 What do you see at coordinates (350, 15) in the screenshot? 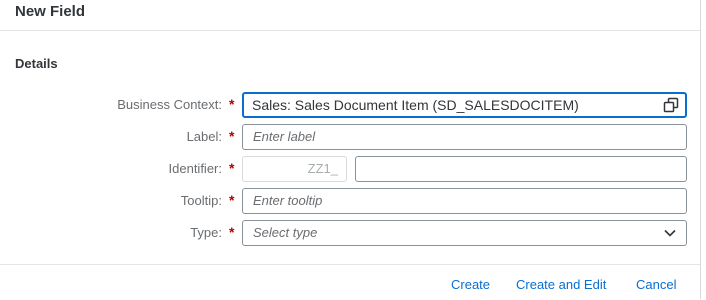
I see `dialog-header: New Field` at bounding box center [350, 15].